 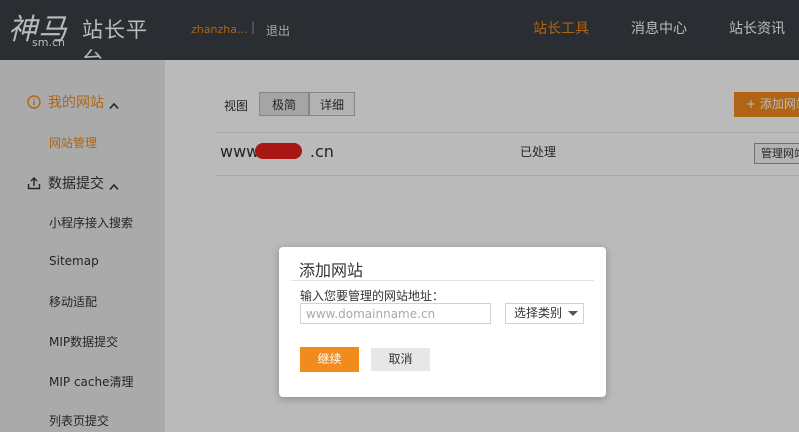 I want to click on category-select-value: 选择类别, so click(x=538, y=313).